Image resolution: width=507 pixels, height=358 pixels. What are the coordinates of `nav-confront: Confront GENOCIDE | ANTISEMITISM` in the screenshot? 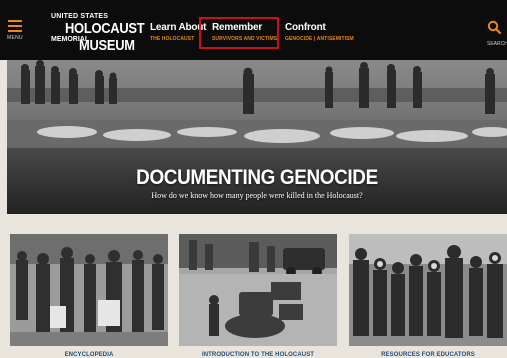 It's located at (319, 32).